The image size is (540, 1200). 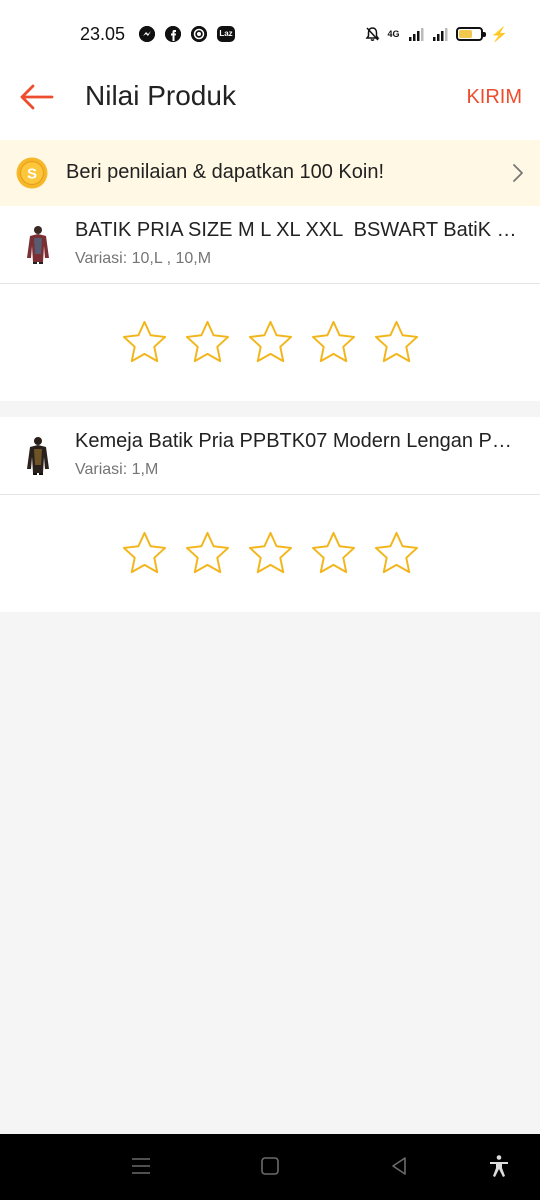 I want to click on signal-strength-icon, so click(x=416, y=34).